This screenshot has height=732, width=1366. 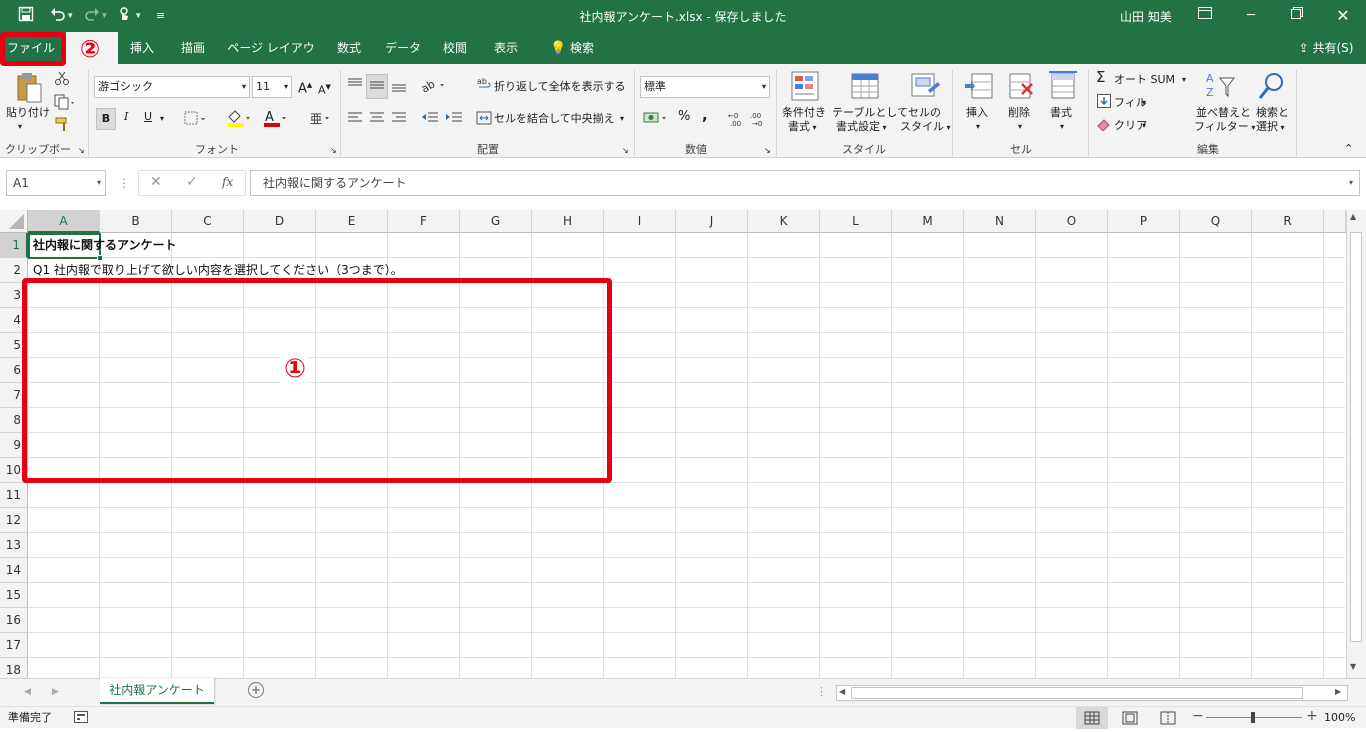 What do you see at coordinates (65, 103) in the screenshot?
I see `copy-icon` at bounding box center [65, 103].